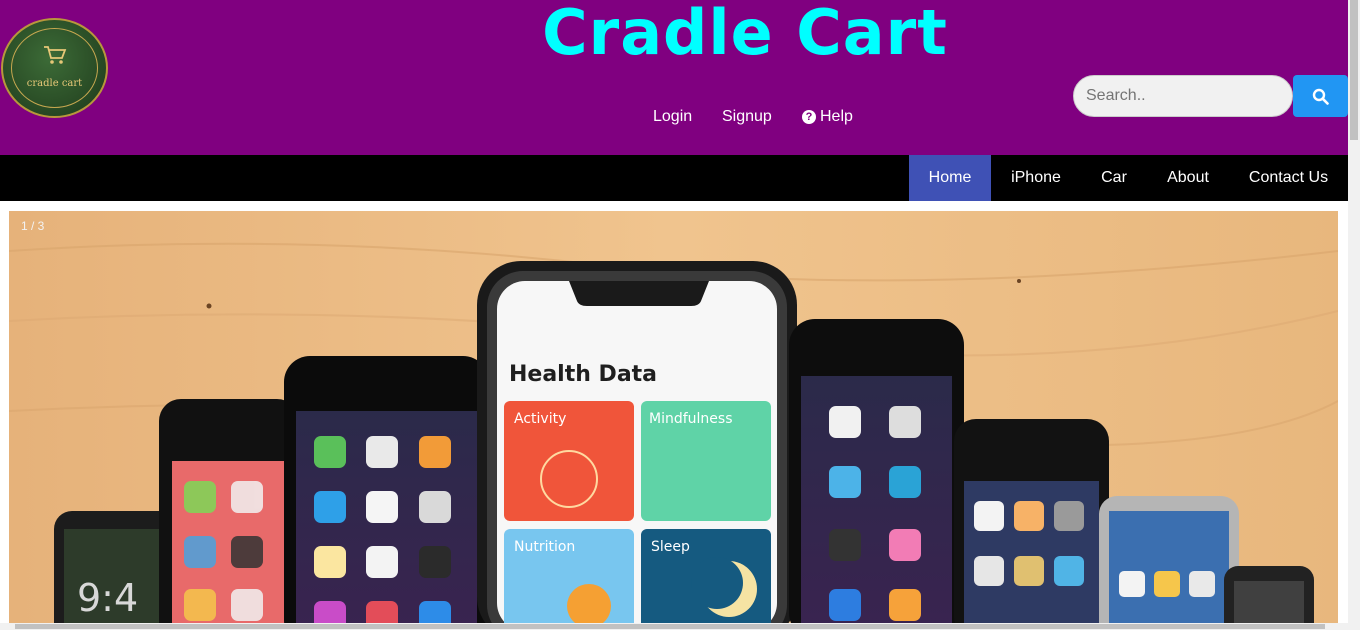 The image size is (1360, 630). Describe the element at coordinates (691, 419) in the screenshot. I see `svg-text: Mindfulness` at that location.